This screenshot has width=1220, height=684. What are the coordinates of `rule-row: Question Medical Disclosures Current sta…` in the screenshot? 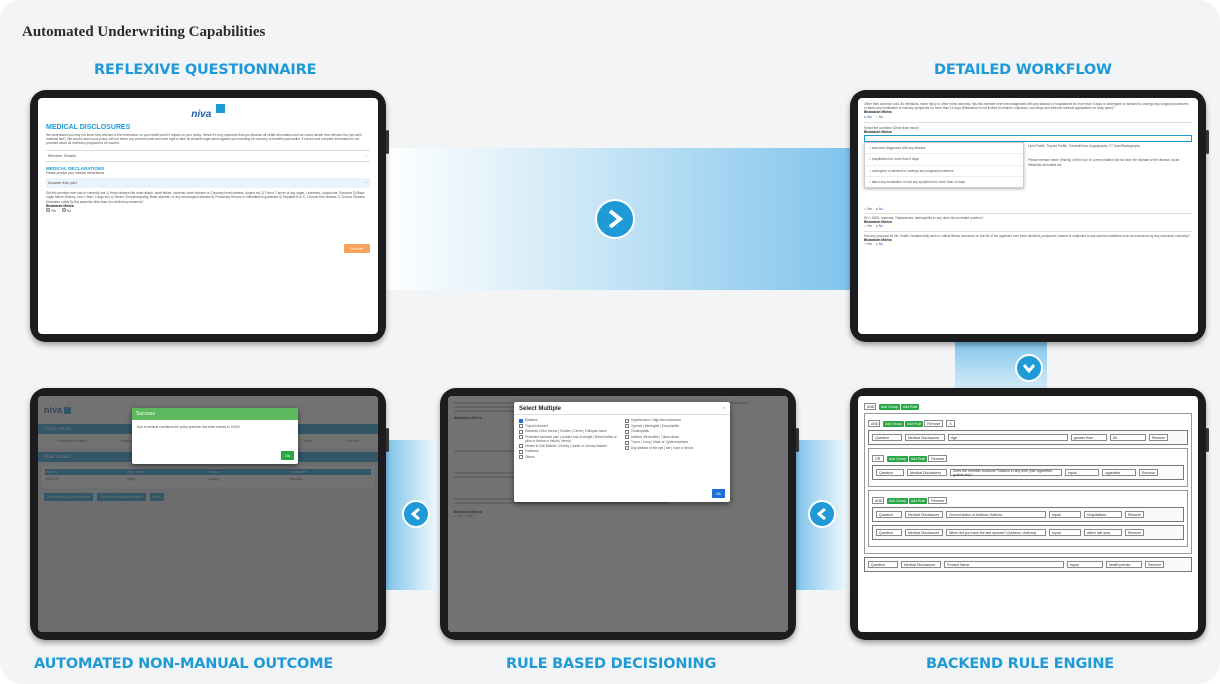 It's located at (1028, 514).